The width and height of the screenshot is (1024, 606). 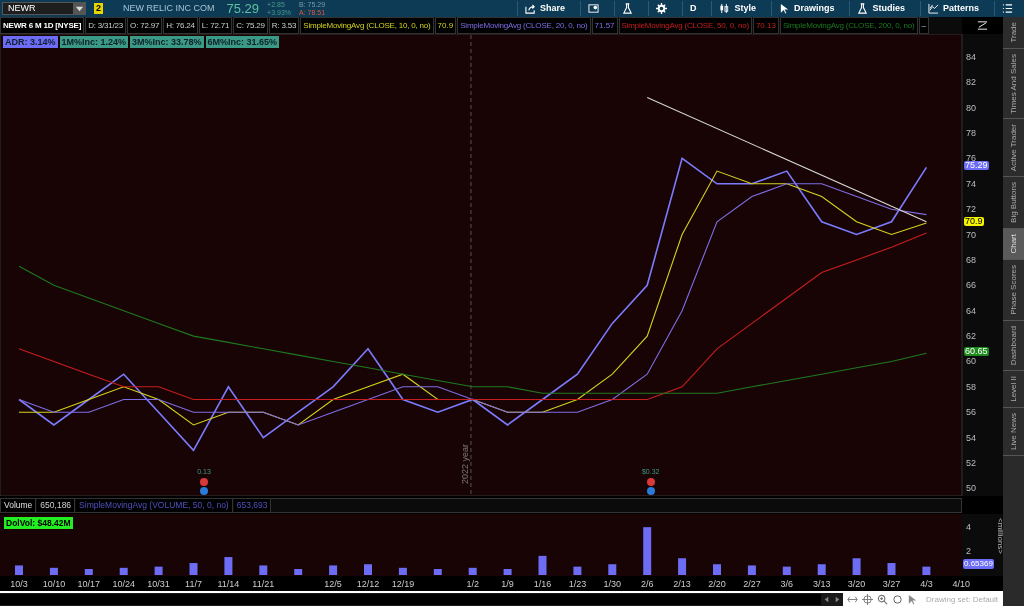 I want to click on axis-label: 56, so click(x=971, y=412).